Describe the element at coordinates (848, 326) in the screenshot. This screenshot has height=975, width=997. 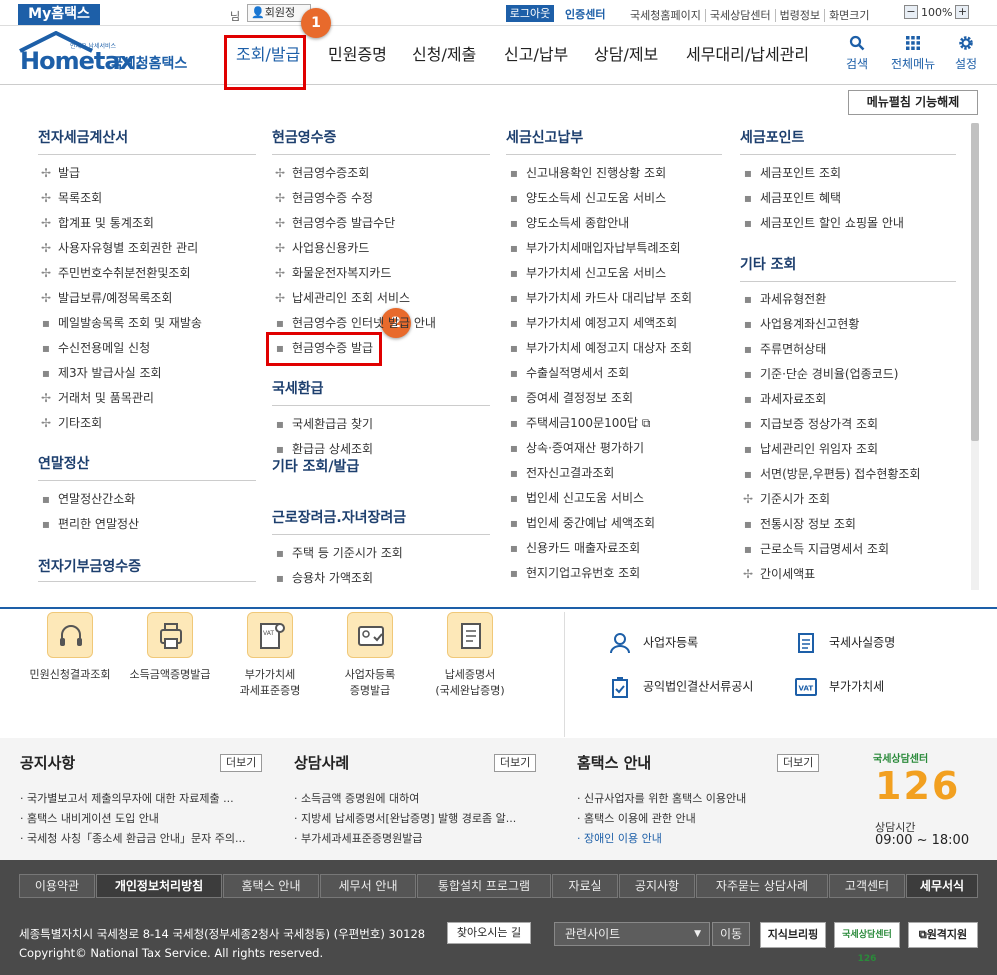
I see `menu-item: ▪ 사업용계좌신고현황` at that location.